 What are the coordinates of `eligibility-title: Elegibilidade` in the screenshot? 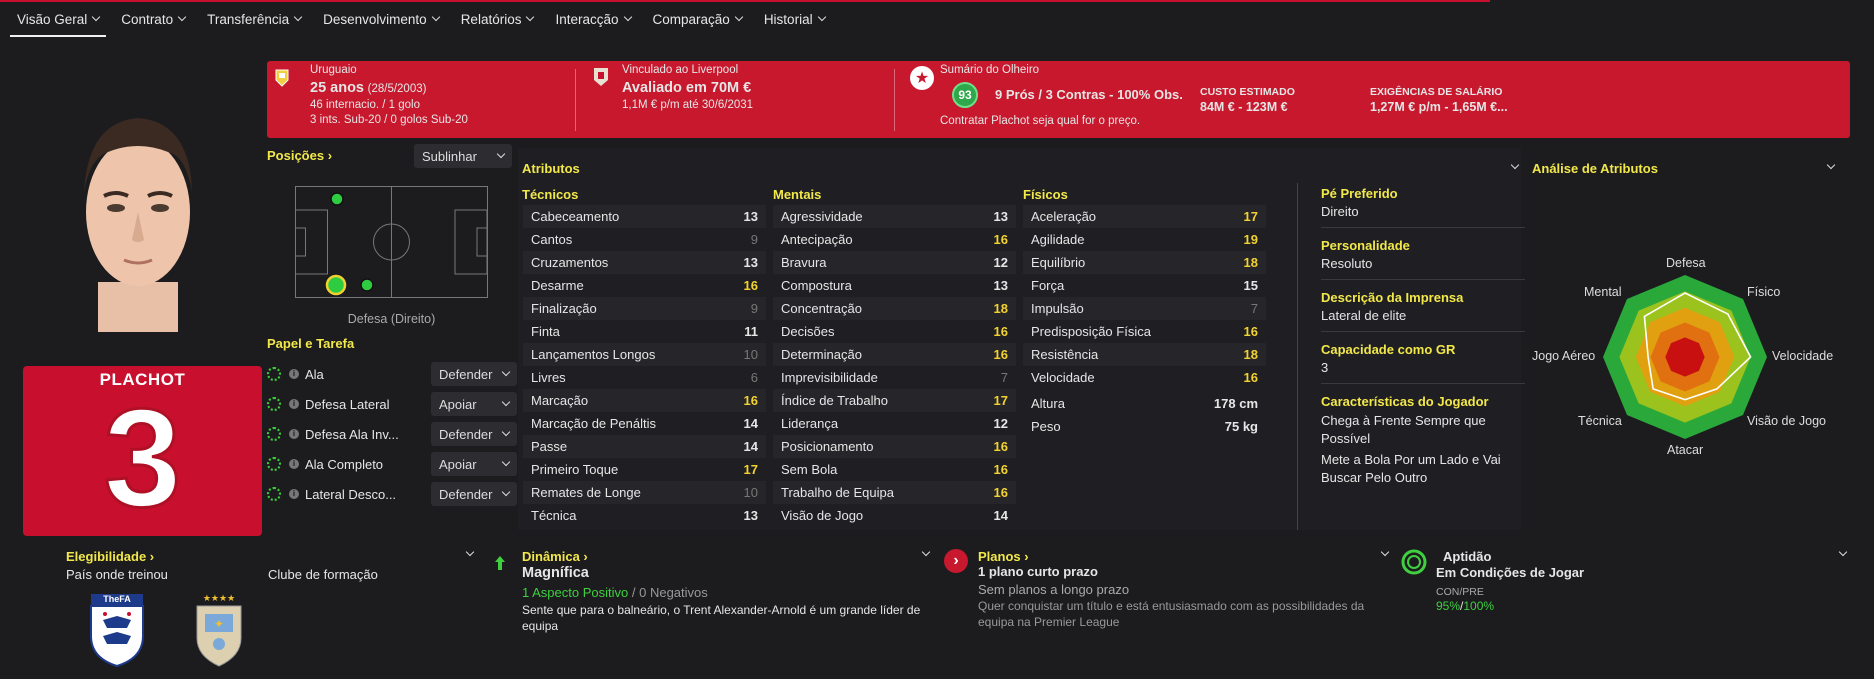 It's located at (106, 556).